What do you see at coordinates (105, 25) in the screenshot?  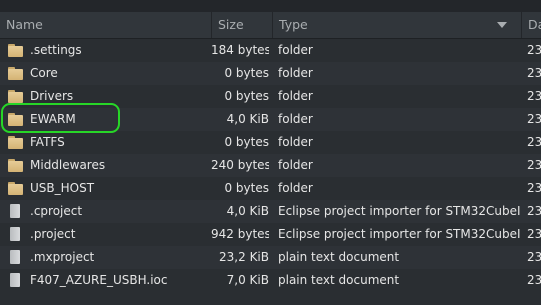 I see `column-header-name: Name` at bounding box center [105, 25].